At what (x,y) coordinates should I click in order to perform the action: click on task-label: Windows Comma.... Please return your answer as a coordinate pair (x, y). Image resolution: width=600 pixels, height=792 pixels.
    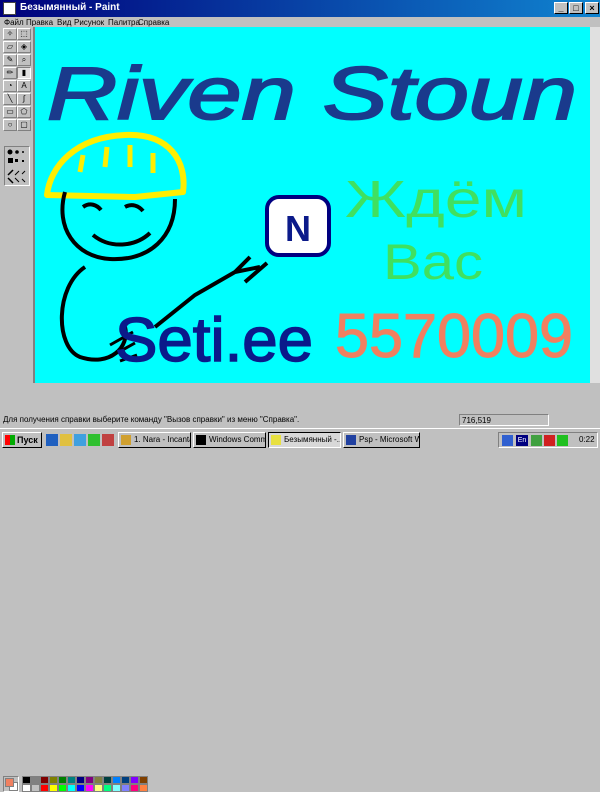
    Looking at the image, I should click on (237, 439).